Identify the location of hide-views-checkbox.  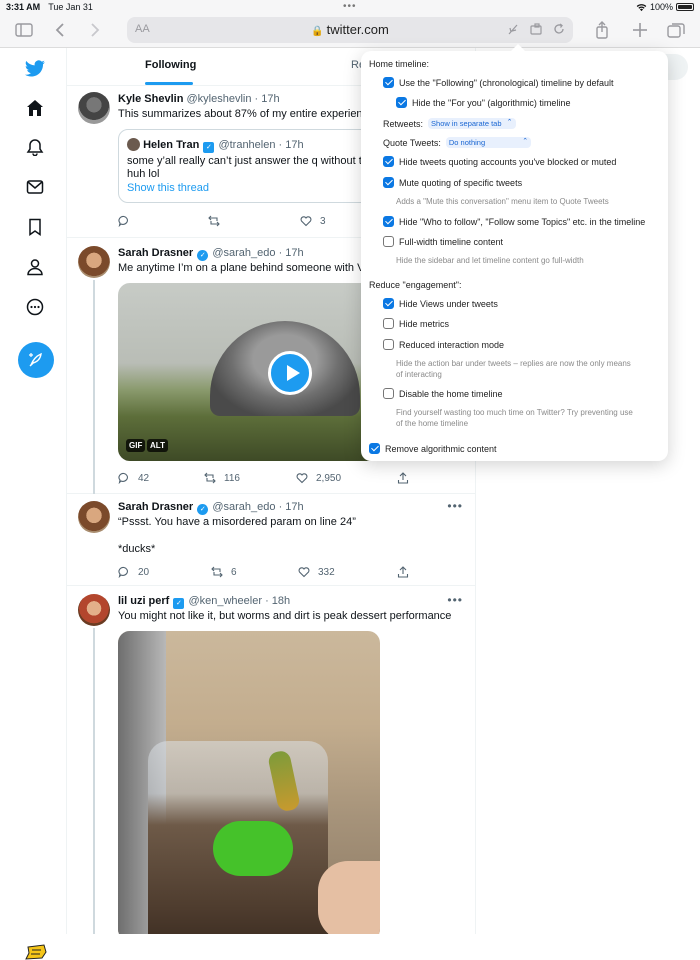
(388, 303).